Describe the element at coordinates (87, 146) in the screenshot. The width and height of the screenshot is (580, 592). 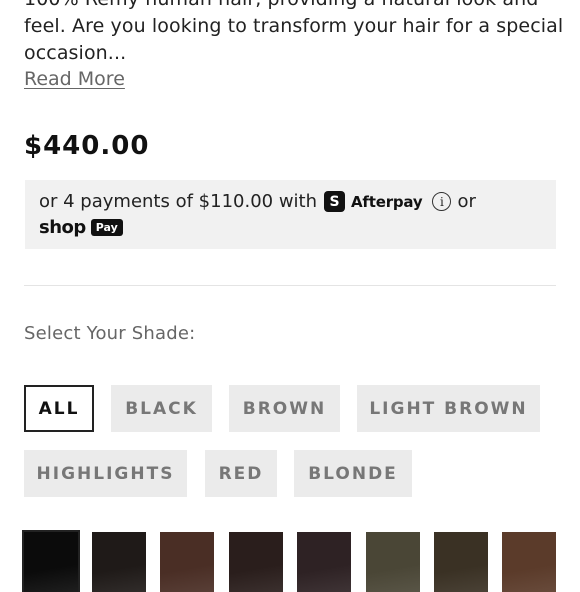
I see `product-price: $440.00` at that location.